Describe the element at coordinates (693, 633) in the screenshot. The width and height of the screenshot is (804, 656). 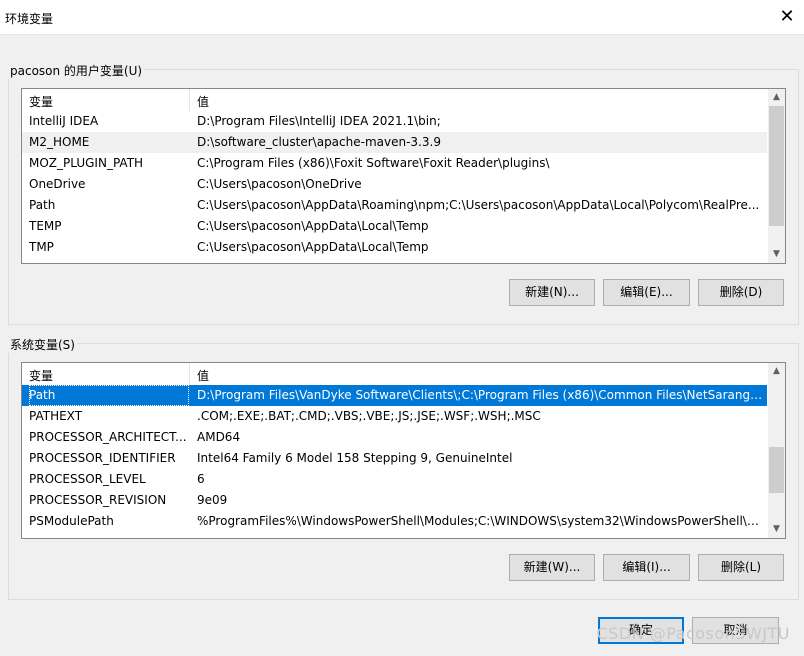
I see `watermark: CSDN @PacosonSWJTU` at that location.